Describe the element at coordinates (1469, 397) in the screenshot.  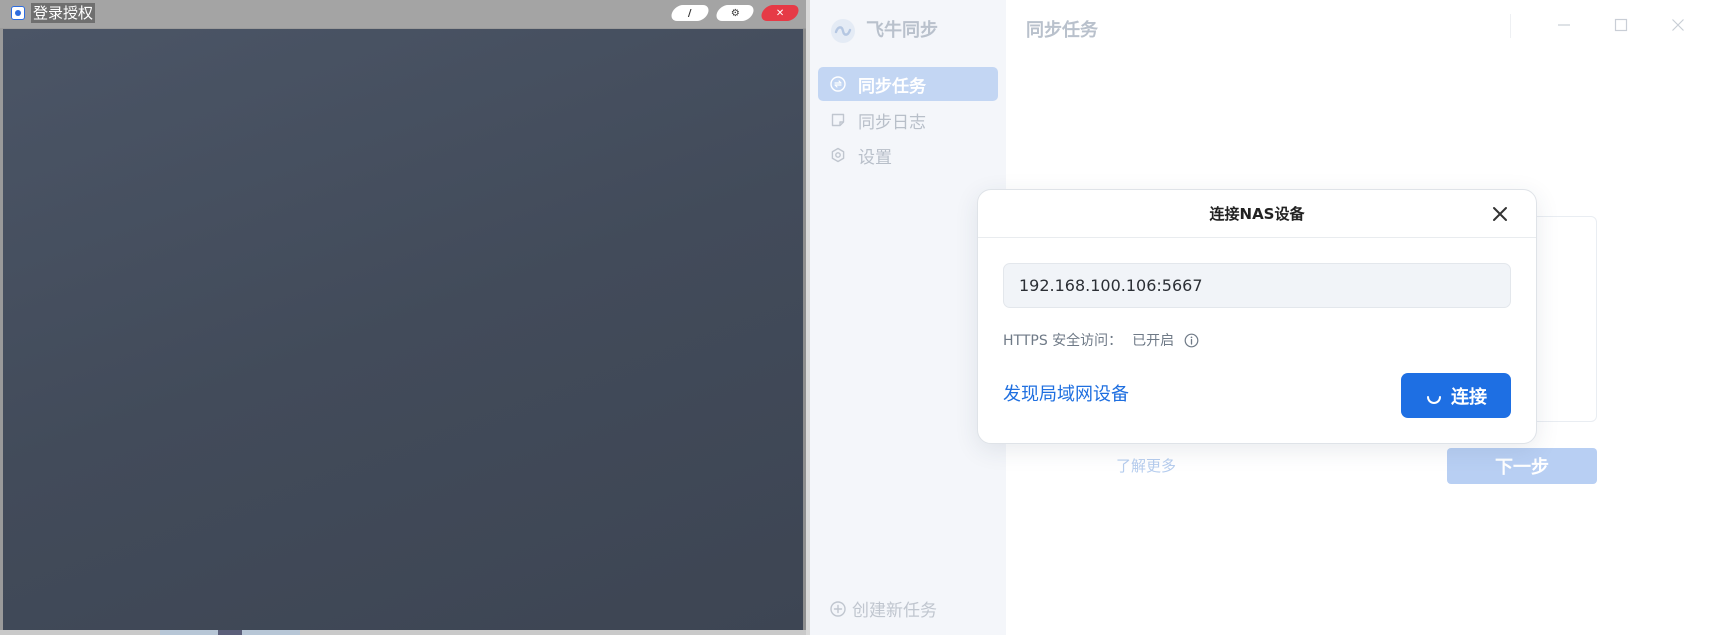
I see `connect-button-label: 连接` at that location.